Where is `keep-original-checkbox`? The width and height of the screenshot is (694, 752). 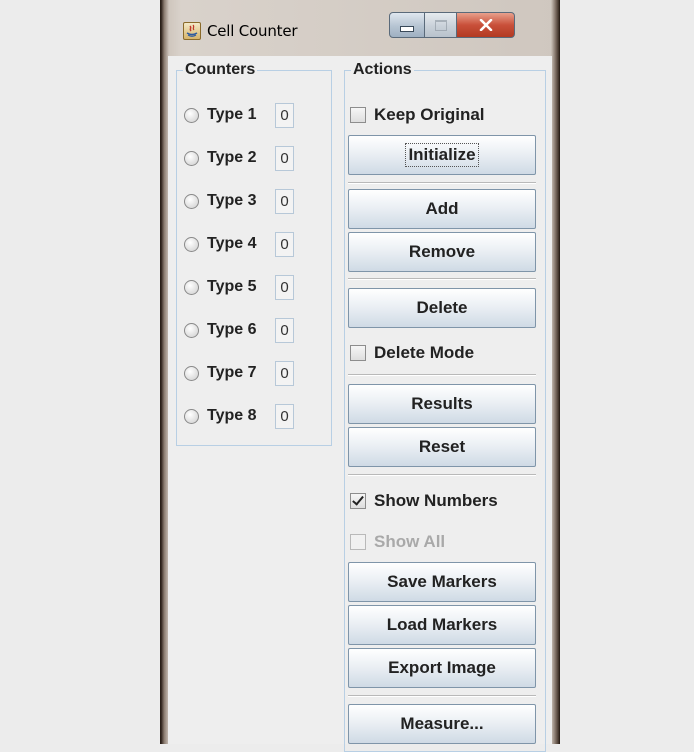
keep-original-checkbox is located at coordinates (358, 115).